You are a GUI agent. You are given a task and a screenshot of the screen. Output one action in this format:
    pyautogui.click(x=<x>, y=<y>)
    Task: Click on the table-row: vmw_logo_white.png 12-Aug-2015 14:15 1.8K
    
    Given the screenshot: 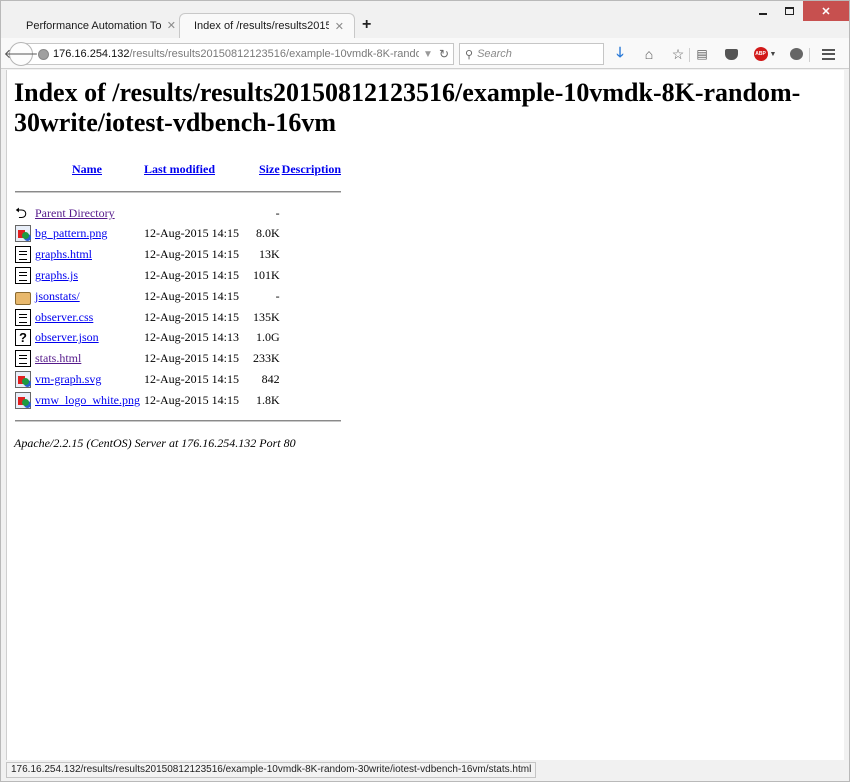 What is the action you would take?
    pyautogui.click(x=178, y=400)
    